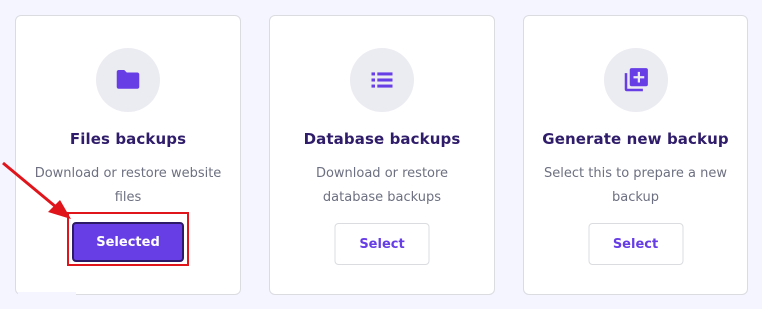 This screenshot has height=309, width=762. I want to click on add-backup-icon, so click(636, 80).